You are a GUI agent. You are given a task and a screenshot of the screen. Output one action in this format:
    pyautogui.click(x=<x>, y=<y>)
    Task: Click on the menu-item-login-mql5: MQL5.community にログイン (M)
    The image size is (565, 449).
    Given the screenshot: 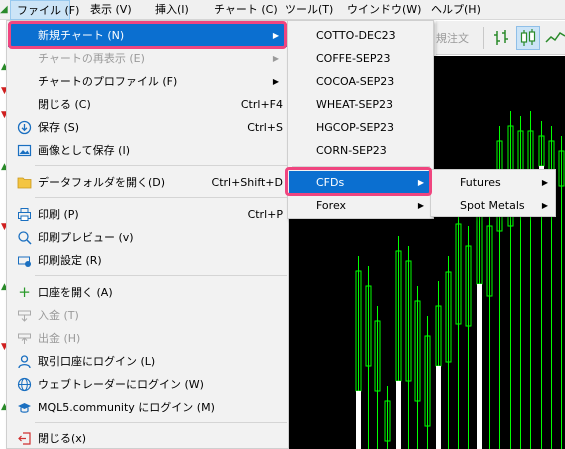 What is the action you would take?
    pyautogui.click(x=147, y=407)
    